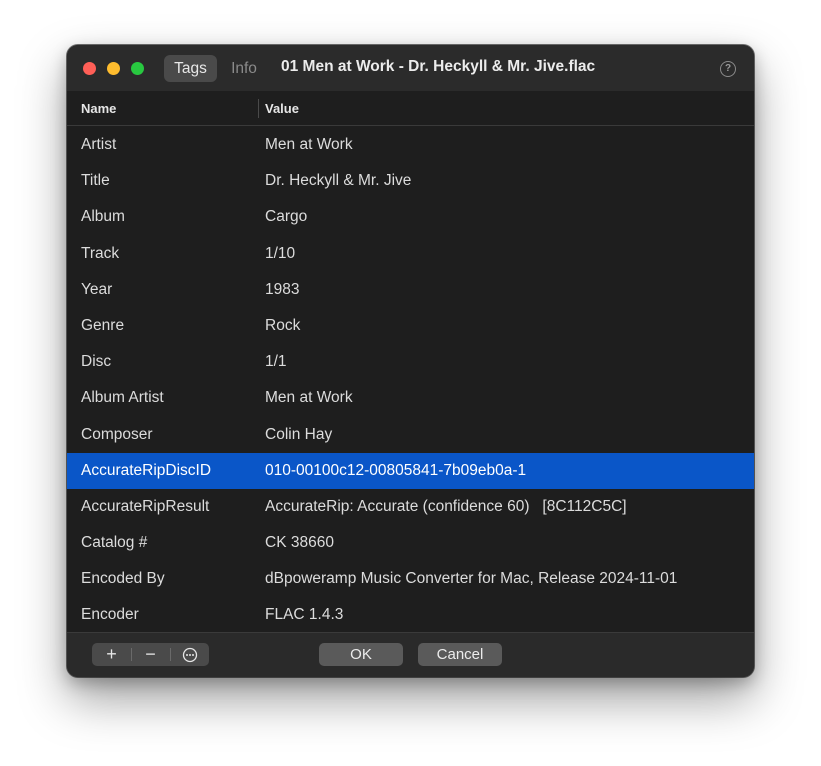  What do you see at coordinates (146, 470) in the screenshot?
I see `tag-name: AccurateRipDiscID` at bounding box center [146, 470].